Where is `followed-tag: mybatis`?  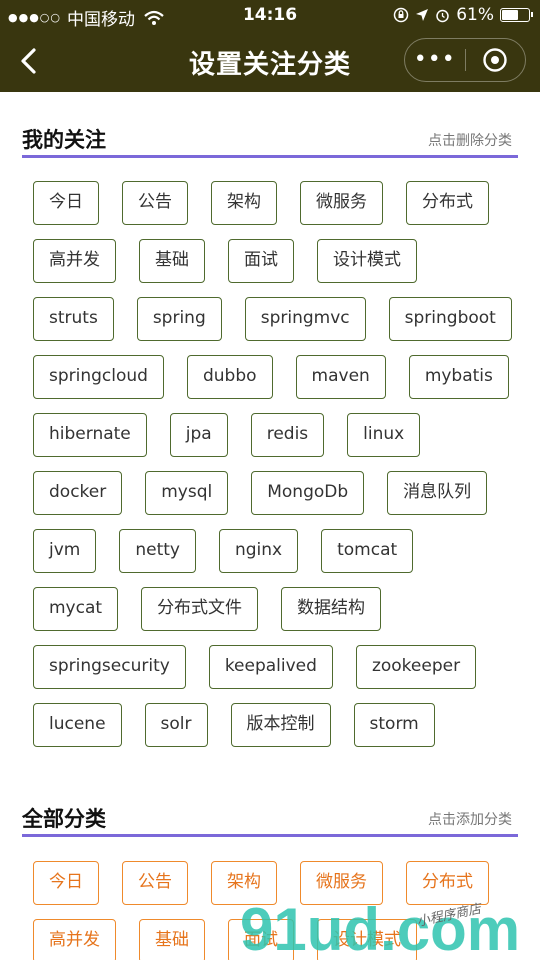 followed-tag: mybatis is located at coordinates (458, 377).